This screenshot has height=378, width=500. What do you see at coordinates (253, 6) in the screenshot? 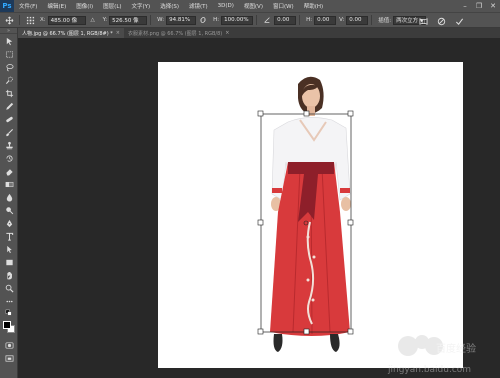
I see `menu-view: 视图(V)` at bounding box center [253, 6].